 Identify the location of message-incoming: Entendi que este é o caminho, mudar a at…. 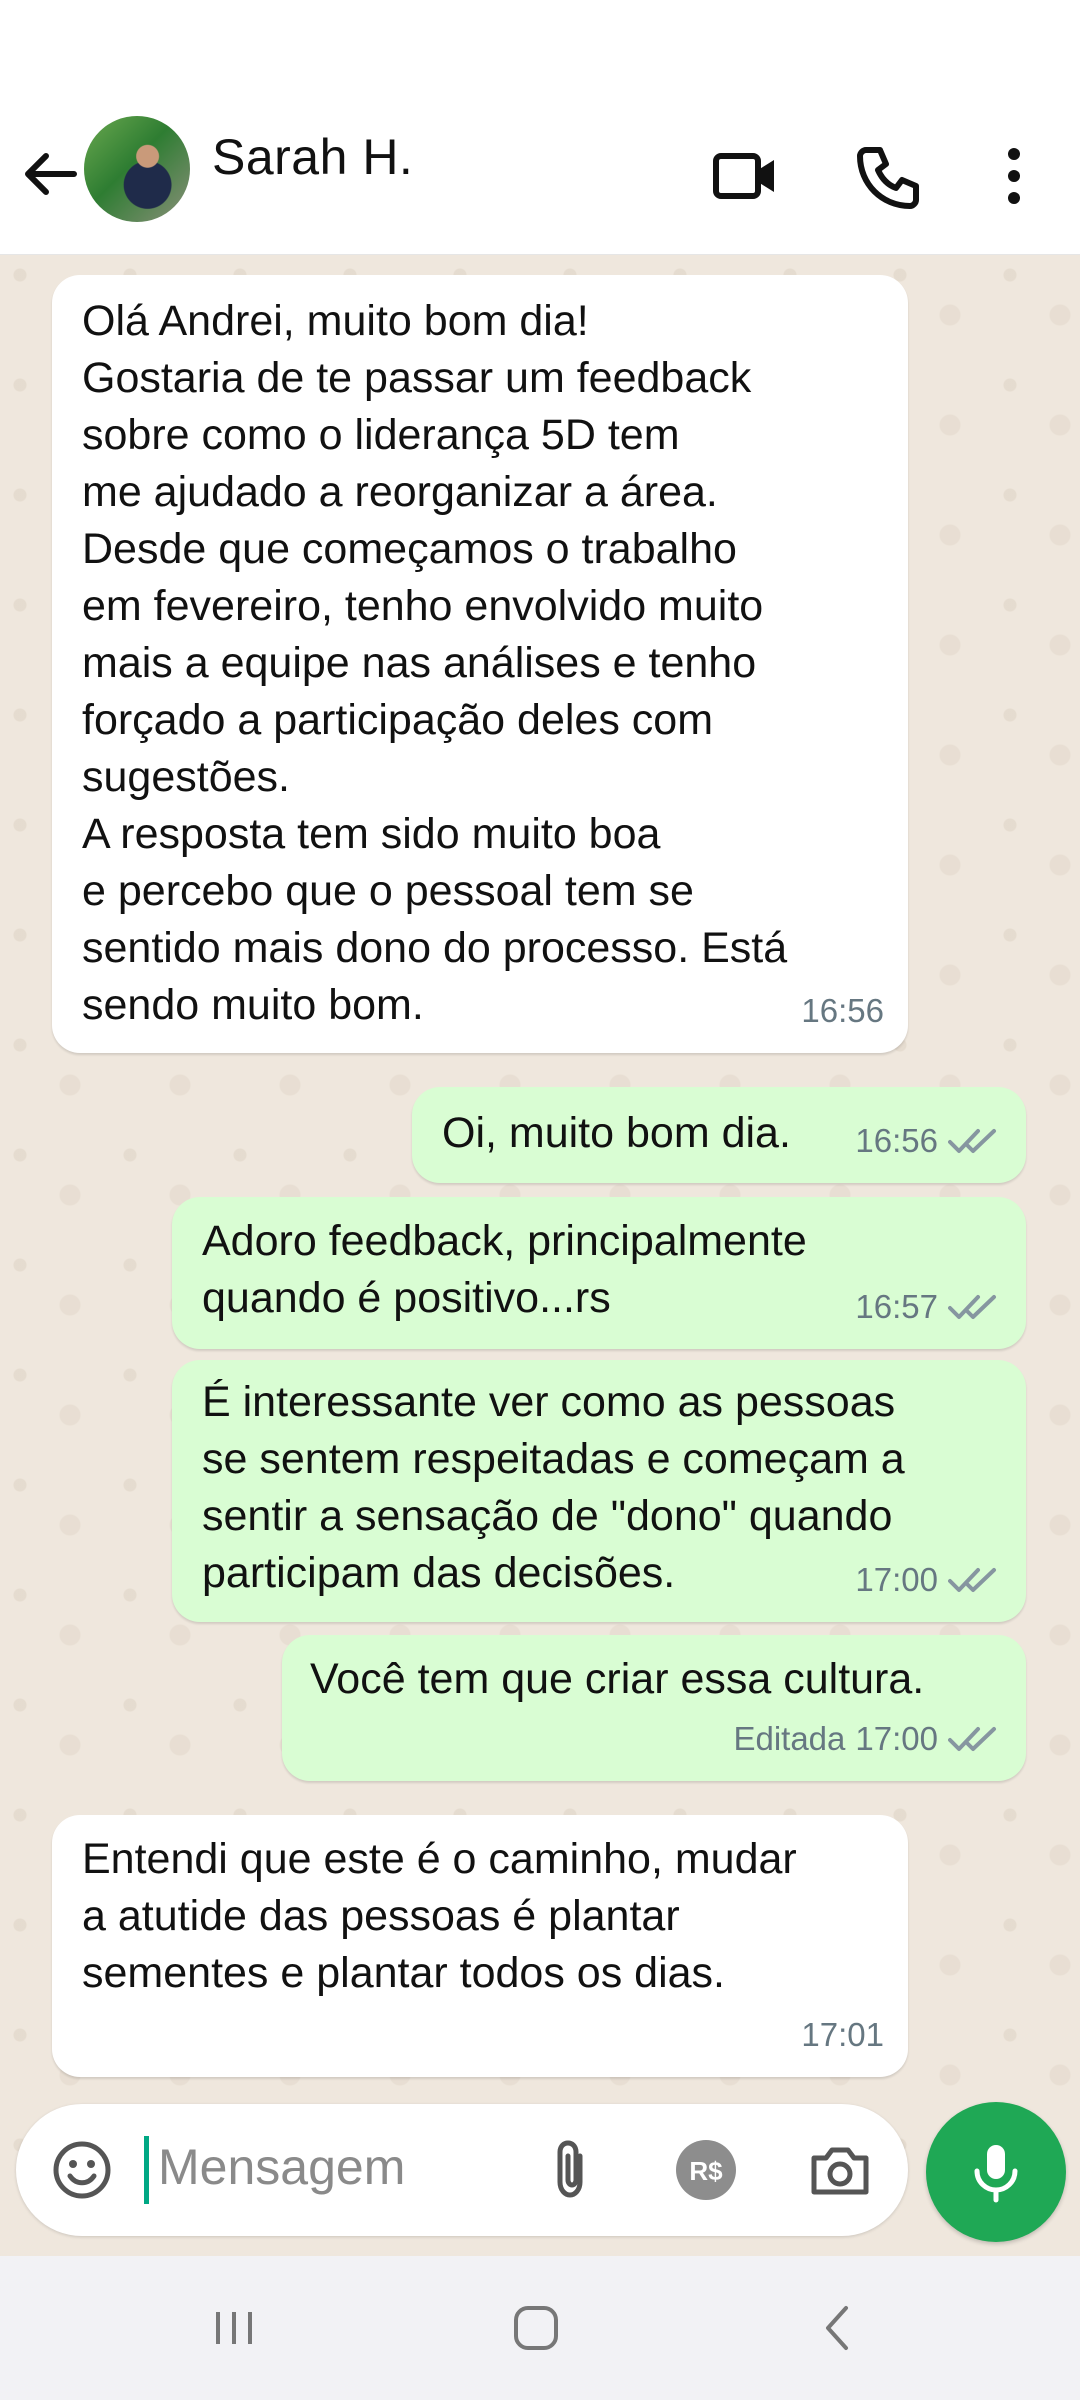
(480, 1946).